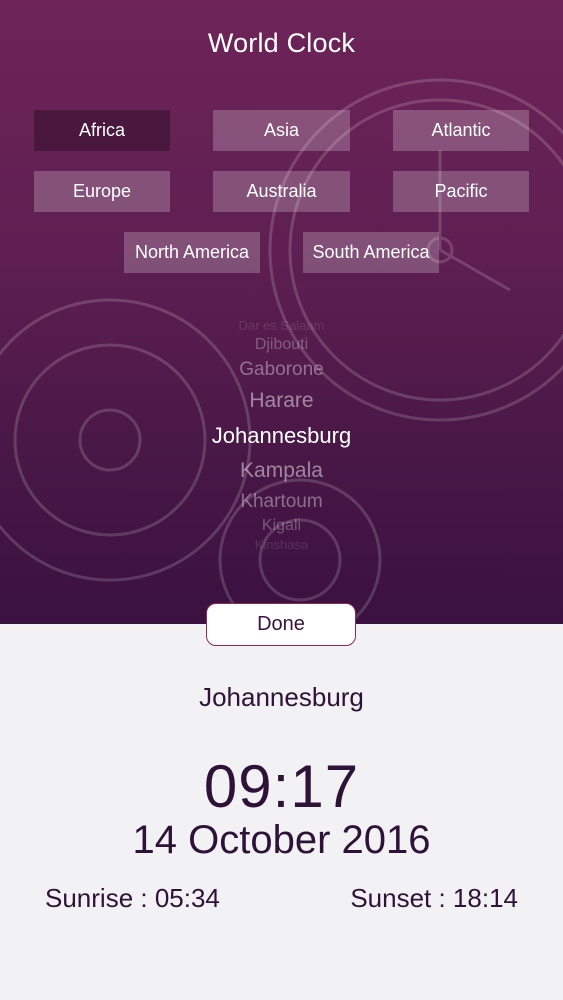 The width and height of the screenshot is (563, 1000). What do you see at coordinates (132, 898) in the screenshot?
I see `sunrise-time: Sunrise : 05:34` at bounding box center [132, 898].